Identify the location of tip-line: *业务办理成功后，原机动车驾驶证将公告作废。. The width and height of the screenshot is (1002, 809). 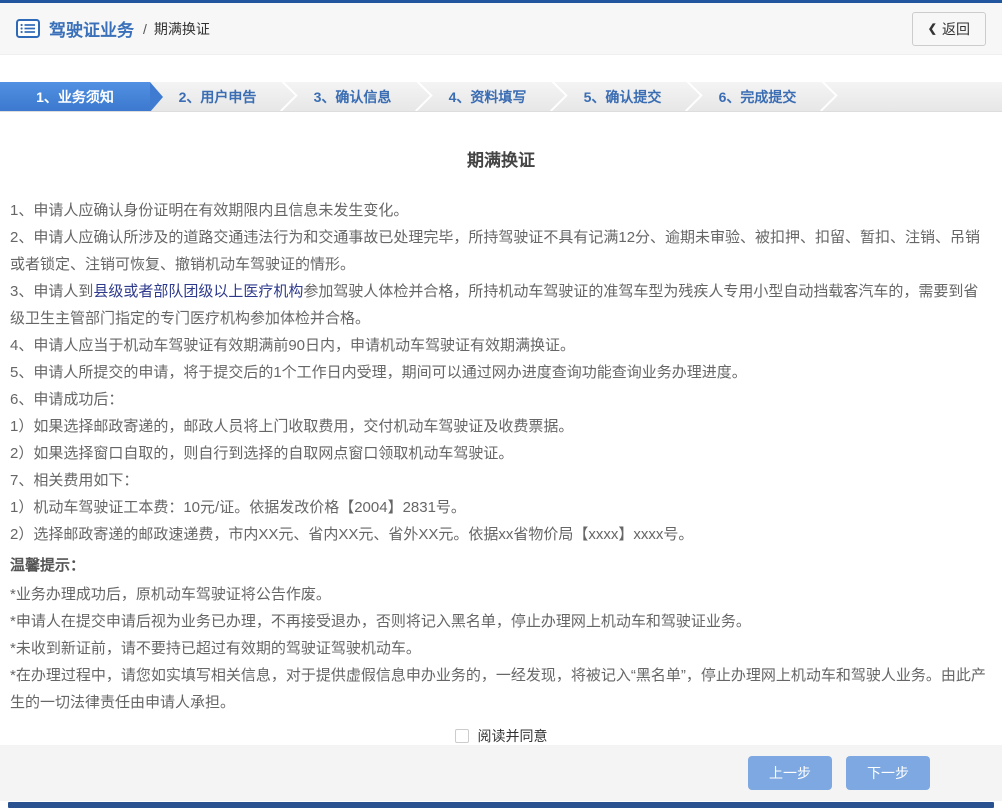
(170, 594).